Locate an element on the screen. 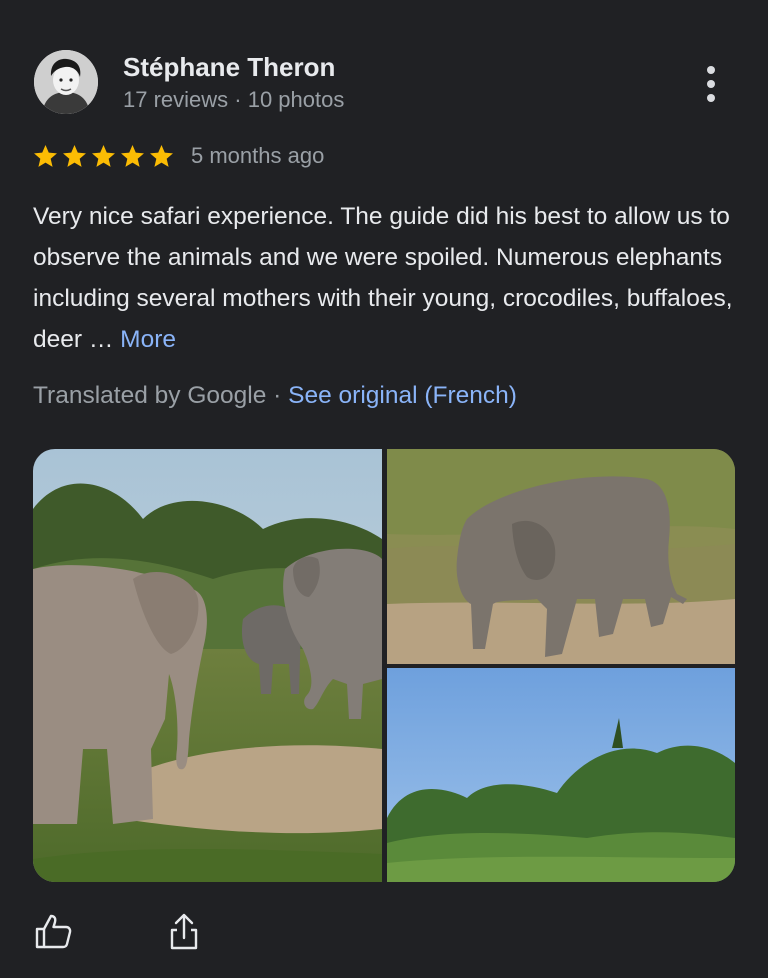 The width and height of the screenshot is (768, 978). review-date: 5 months ago is located at coordinates (258, 155).